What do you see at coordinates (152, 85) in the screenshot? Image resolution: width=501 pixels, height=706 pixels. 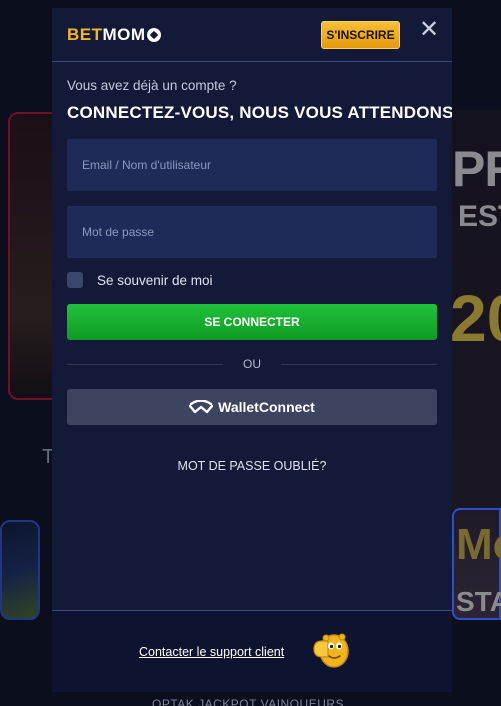 I see `login-subtitle: Vous avez déjà un compte ?` at bounding box center [152, 85].